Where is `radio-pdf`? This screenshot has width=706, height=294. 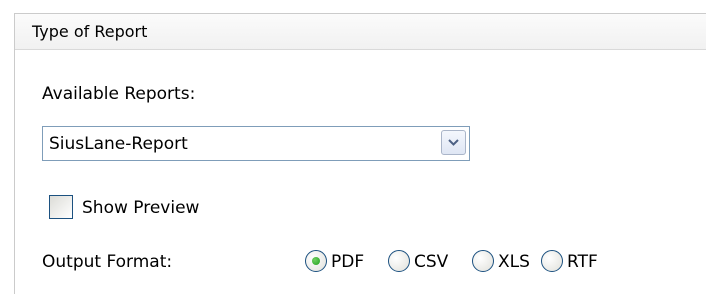
radio-pdf is located at coordinates (316, 261).